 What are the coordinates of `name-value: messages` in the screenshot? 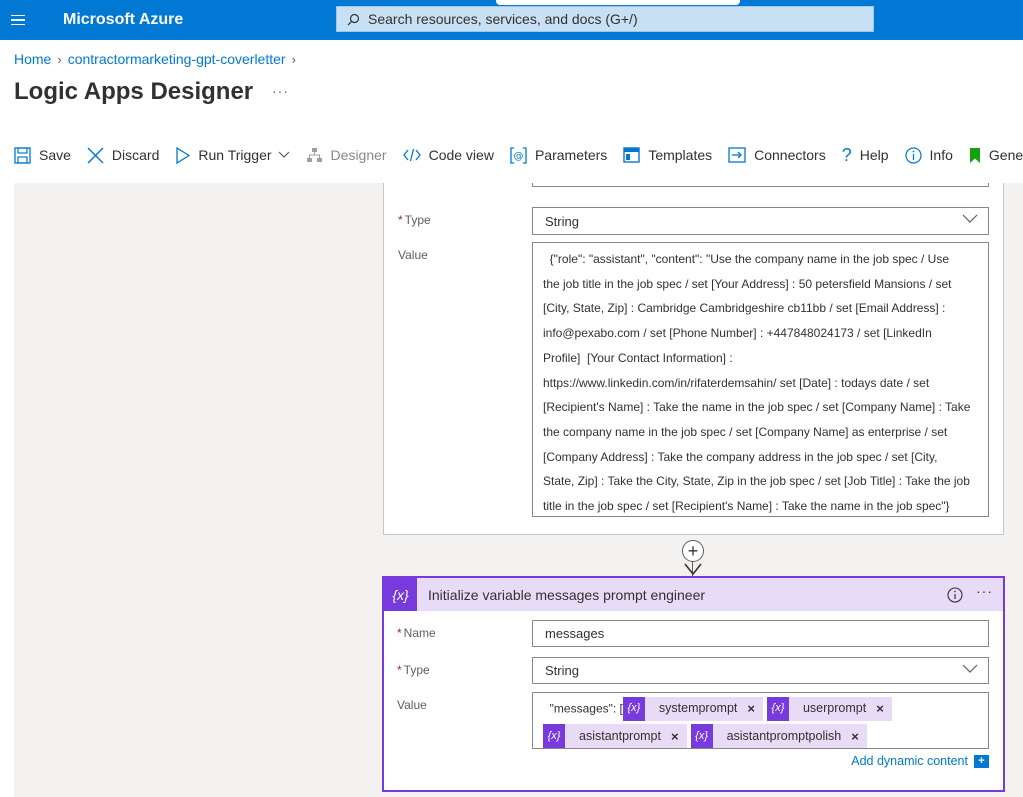 It's located at (575, 633).